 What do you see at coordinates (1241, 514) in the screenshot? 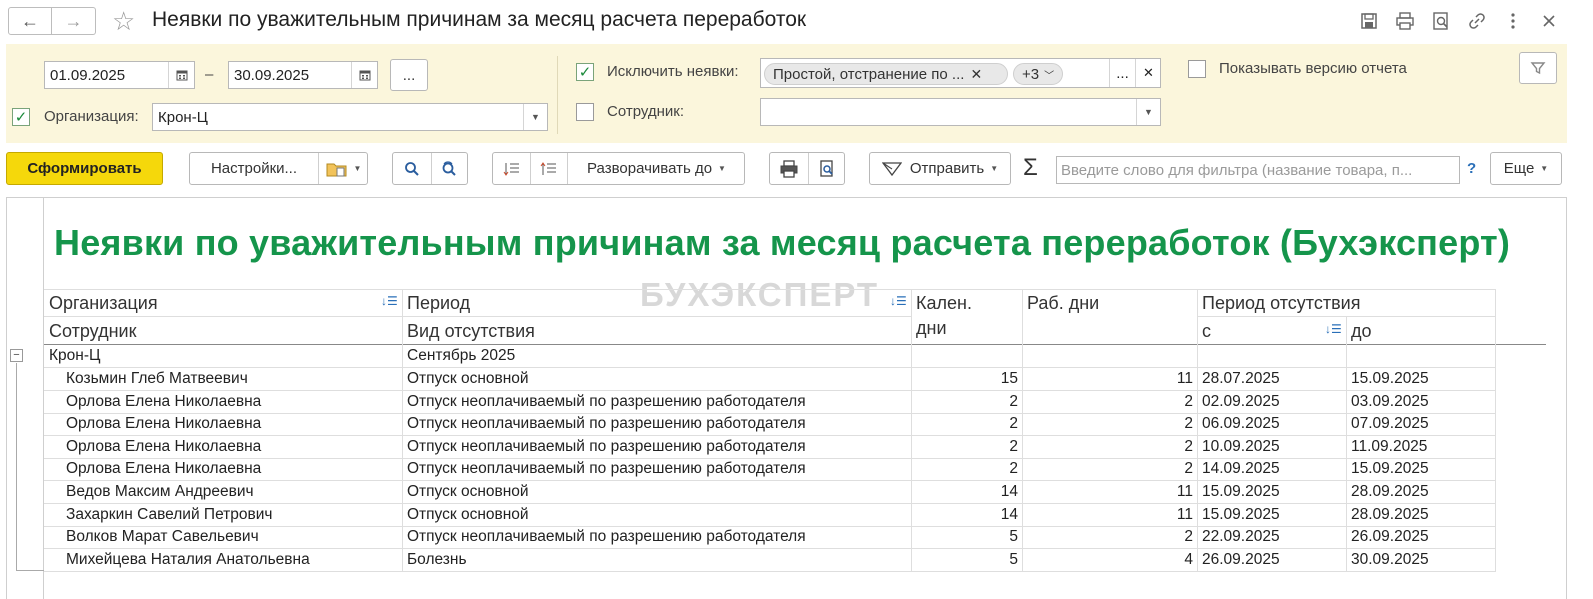
I see `cell-date-from: 15.09.2025` at bounding box center [1241, 514].